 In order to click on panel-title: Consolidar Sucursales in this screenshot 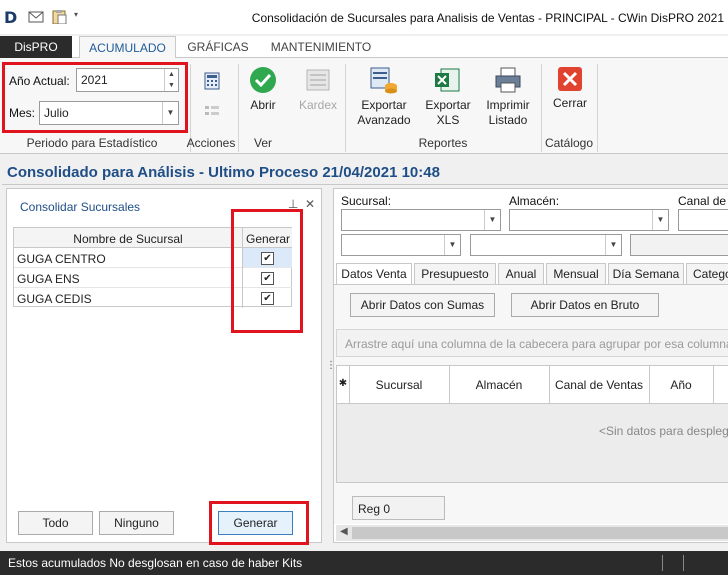, I will do `click(80, 207)`.